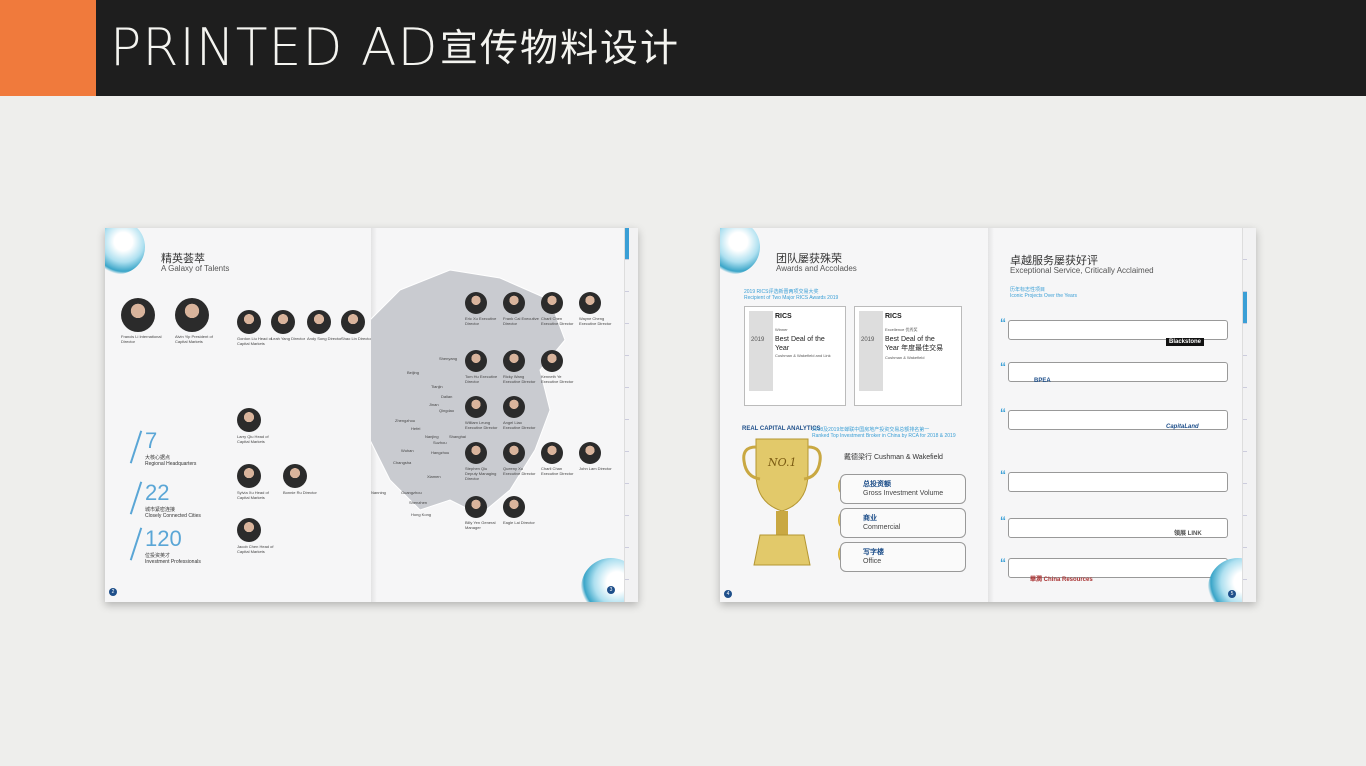  Describe the element at coordinates (356, 338) in the screenshot. I see `person-caption: Shao Lin Director` at that location.